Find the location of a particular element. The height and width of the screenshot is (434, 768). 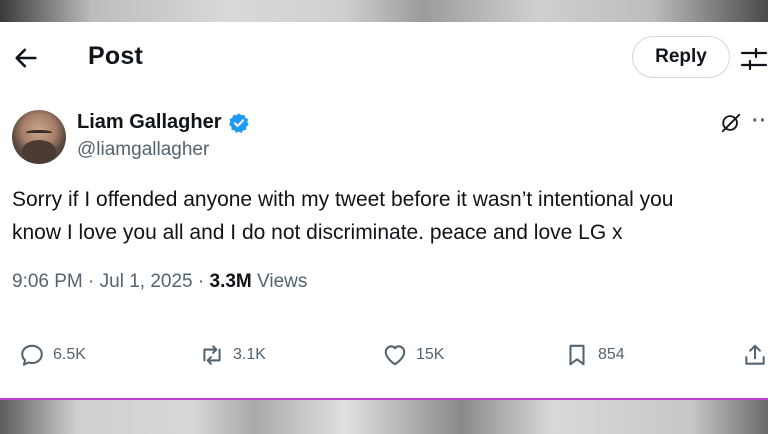

like-count: 15K is located at coordinates (430, 354).